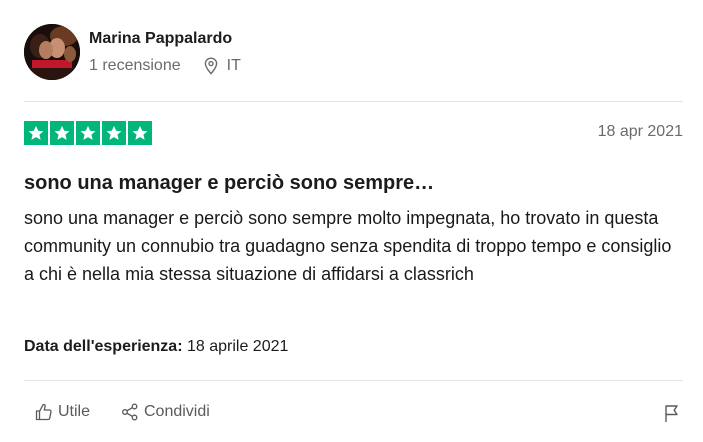 The image size is (703, 442). I want to click on reviewer-country: IT, so click(233, 65).